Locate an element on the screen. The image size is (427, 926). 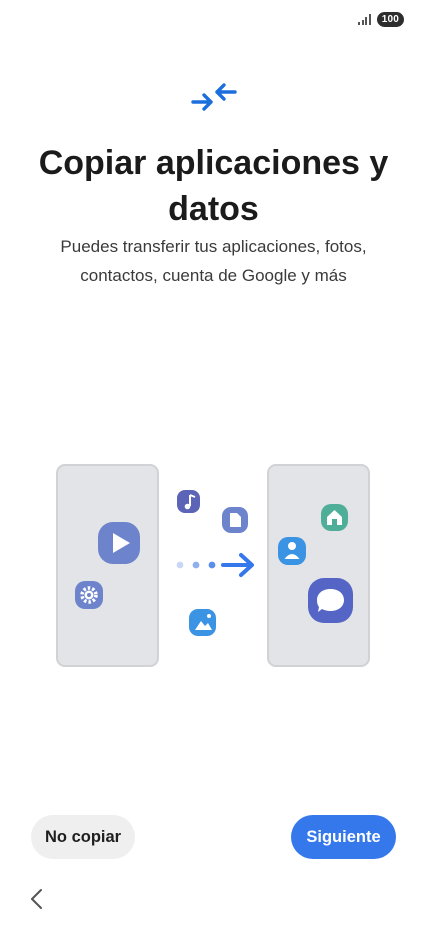
arrow-right-icon is located at coordinates (215, 565).